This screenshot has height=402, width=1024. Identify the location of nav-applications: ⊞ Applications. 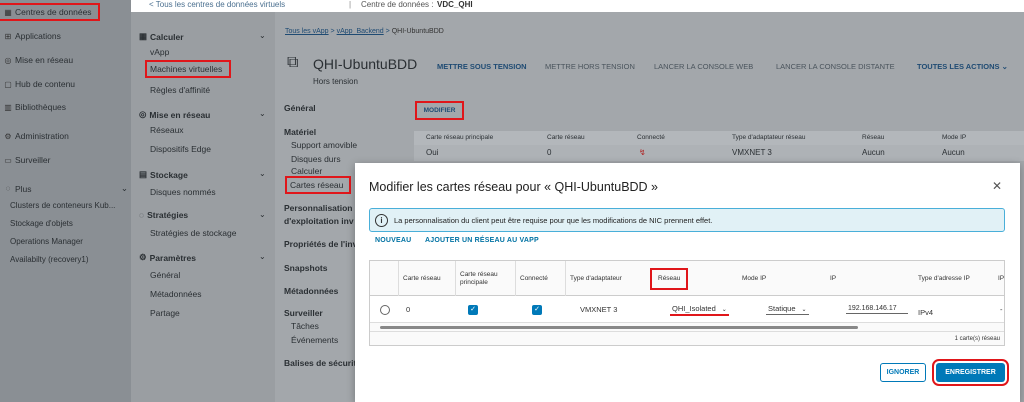
(32, 36).